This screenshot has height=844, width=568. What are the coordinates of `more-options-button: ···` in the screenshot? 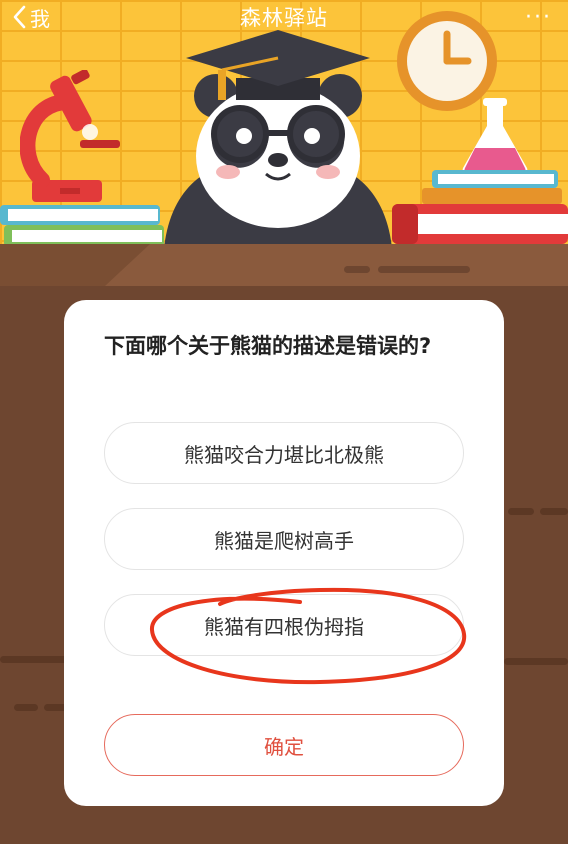 It's located at (538, 17).